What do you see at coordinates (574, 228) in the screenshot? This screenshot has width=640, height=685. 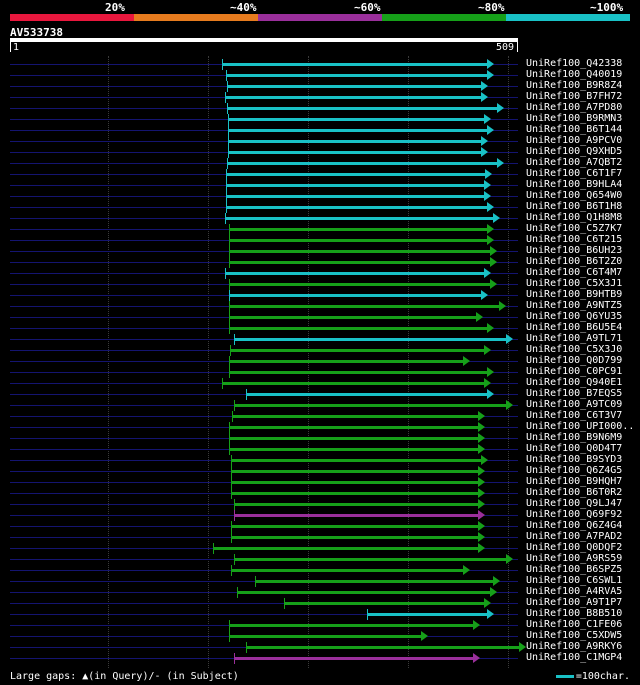 I see `hit-name-link: UniRef100_C5Z7K7` at bounding box center [574, 228].